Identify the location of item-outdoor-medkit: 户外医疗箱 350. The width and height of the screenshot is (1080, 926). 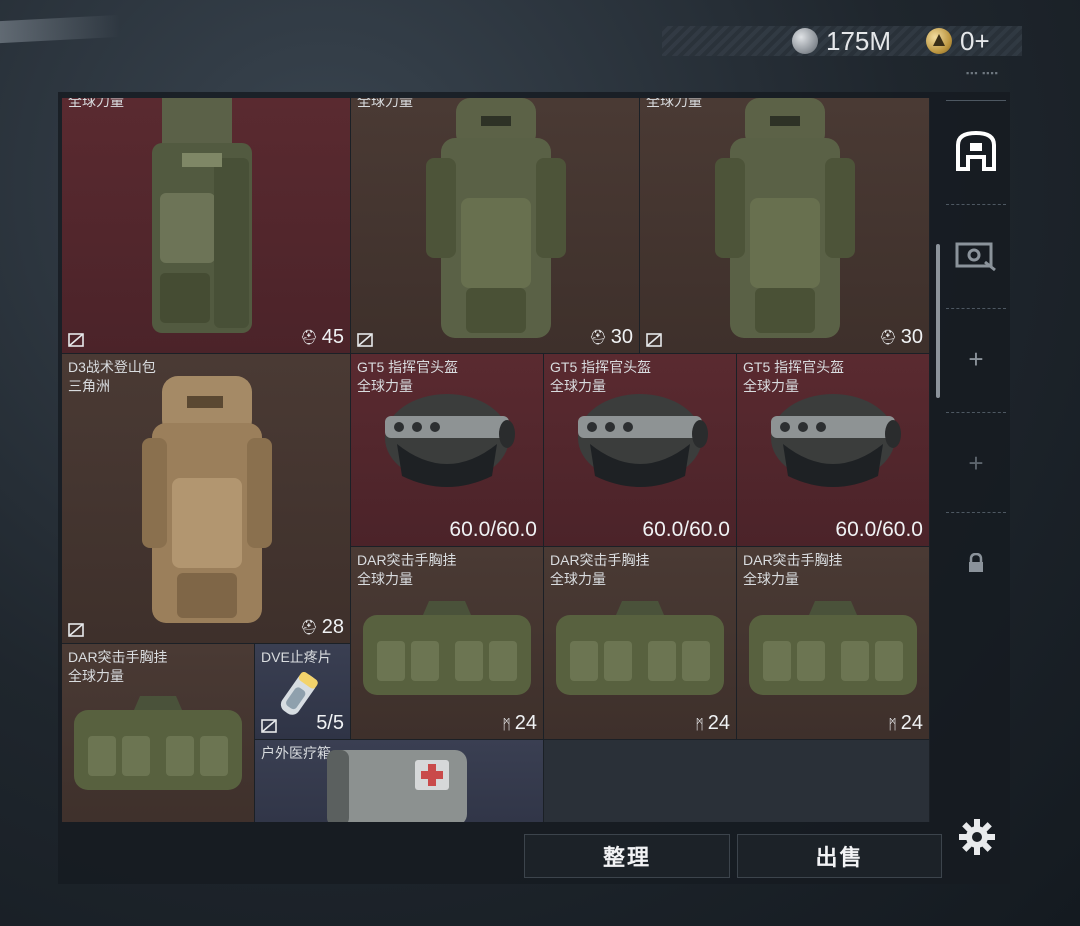
(399, 781).